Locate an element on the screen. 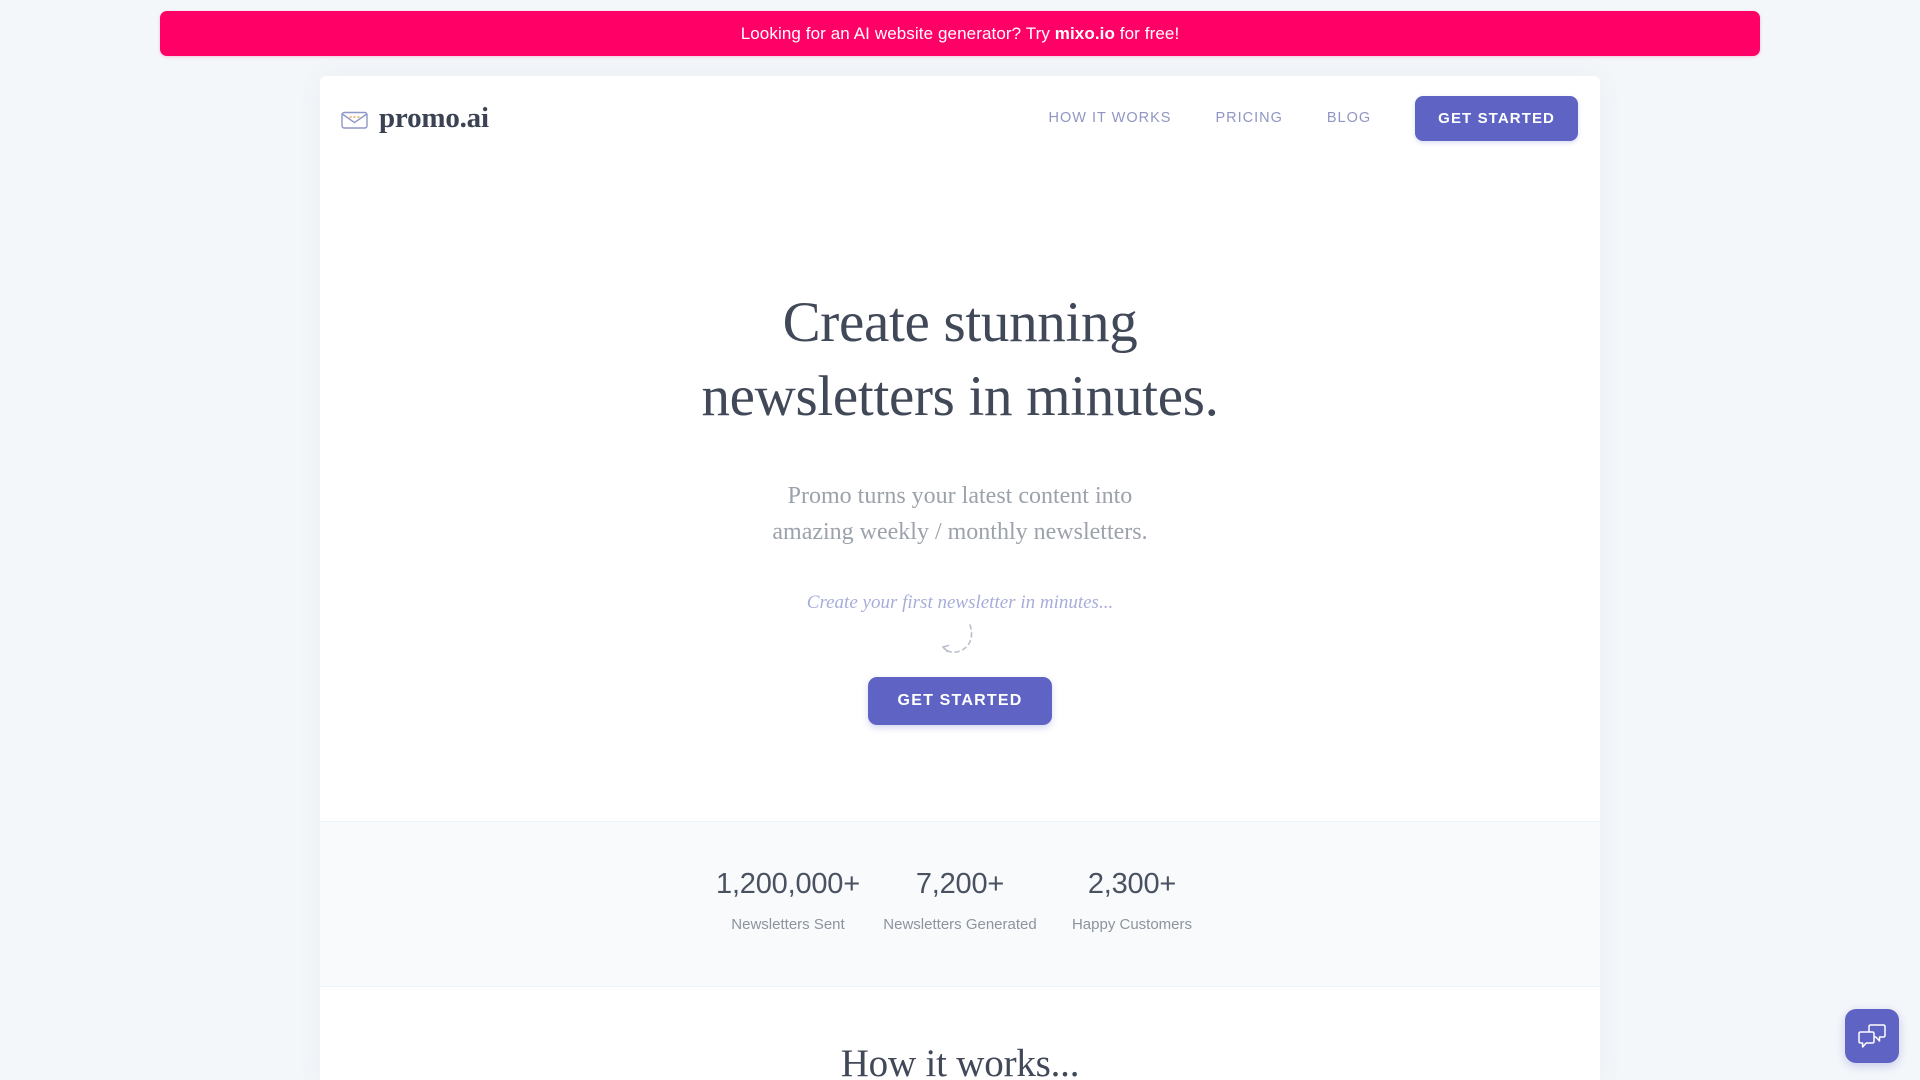  stat-item: 2,300+ Happy Customers is located at coordinates (1132, 879).